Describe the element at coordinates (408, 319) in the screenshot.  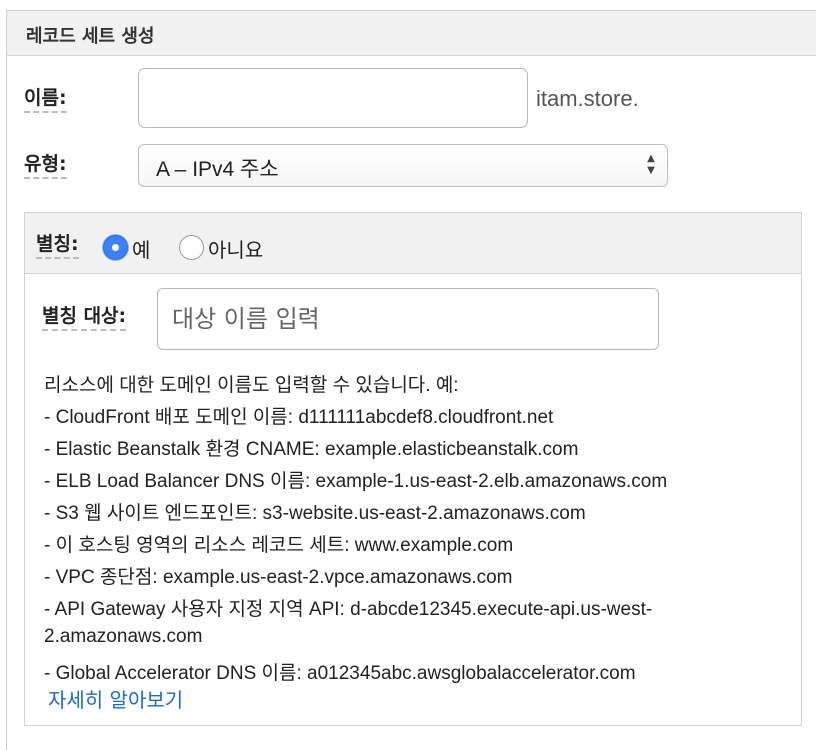
I see `alias-target-input` at that location.